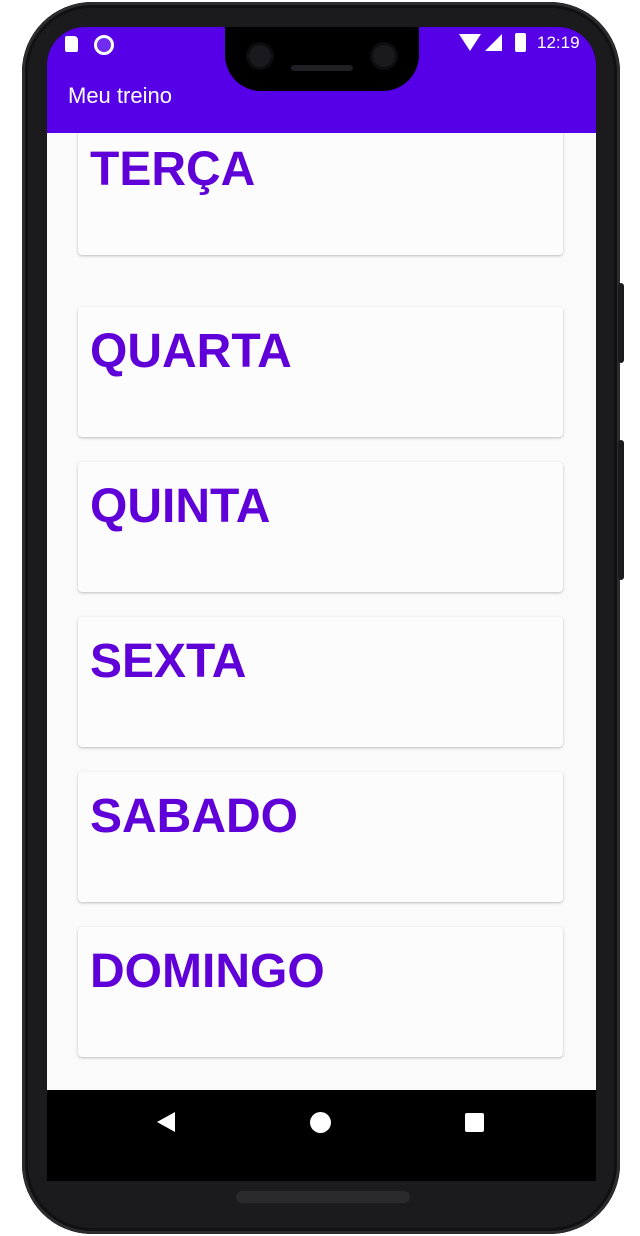 This screenshot has width=640, height=1236. What do you see at coordinates (470, 42) in the screenshot?
I see `wifi-icon` at bounding box center [470, 42].